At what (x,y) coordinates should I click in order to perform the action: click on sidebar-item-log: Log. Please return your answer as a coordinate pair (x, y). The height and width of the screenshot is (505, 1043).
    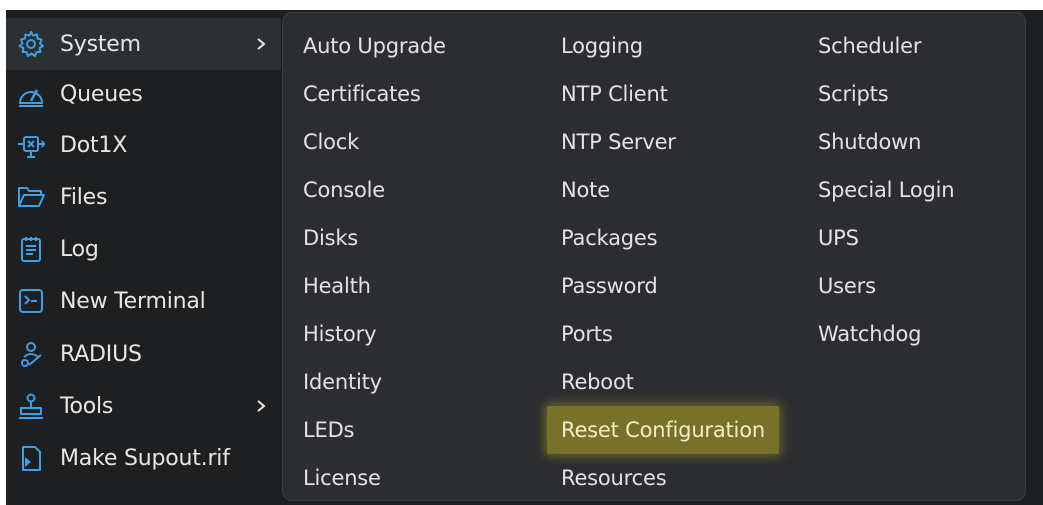
    Looking at the image, I should click on (143, 249).